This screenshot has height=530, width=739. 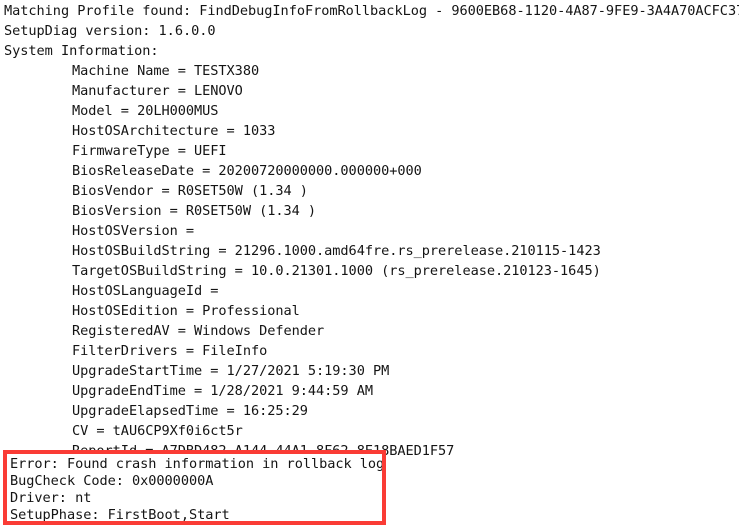 I want to click on log-line: Machine Name = TESTX380, so click(x=166, y=71).